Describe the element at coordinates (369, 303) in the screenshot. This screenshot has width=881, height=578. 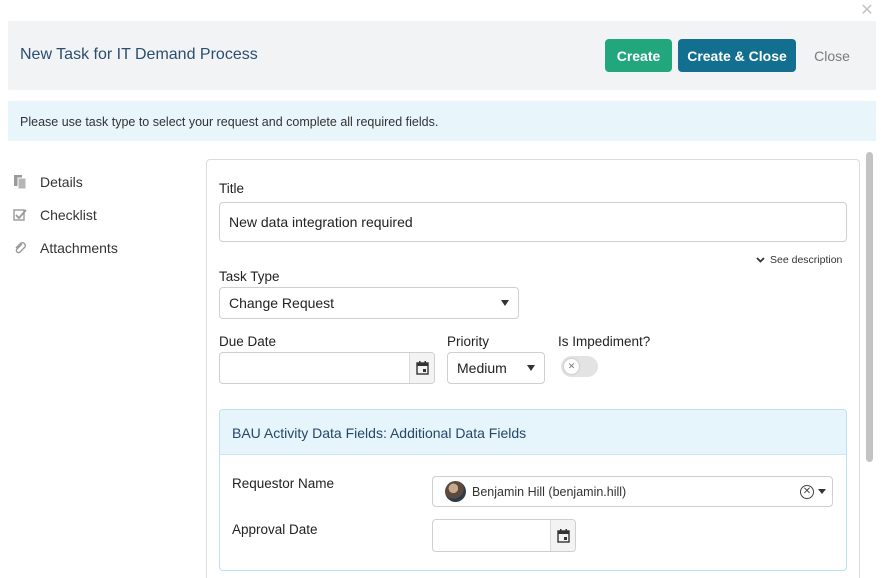
I see `task-type-select: Change Request` at that location.